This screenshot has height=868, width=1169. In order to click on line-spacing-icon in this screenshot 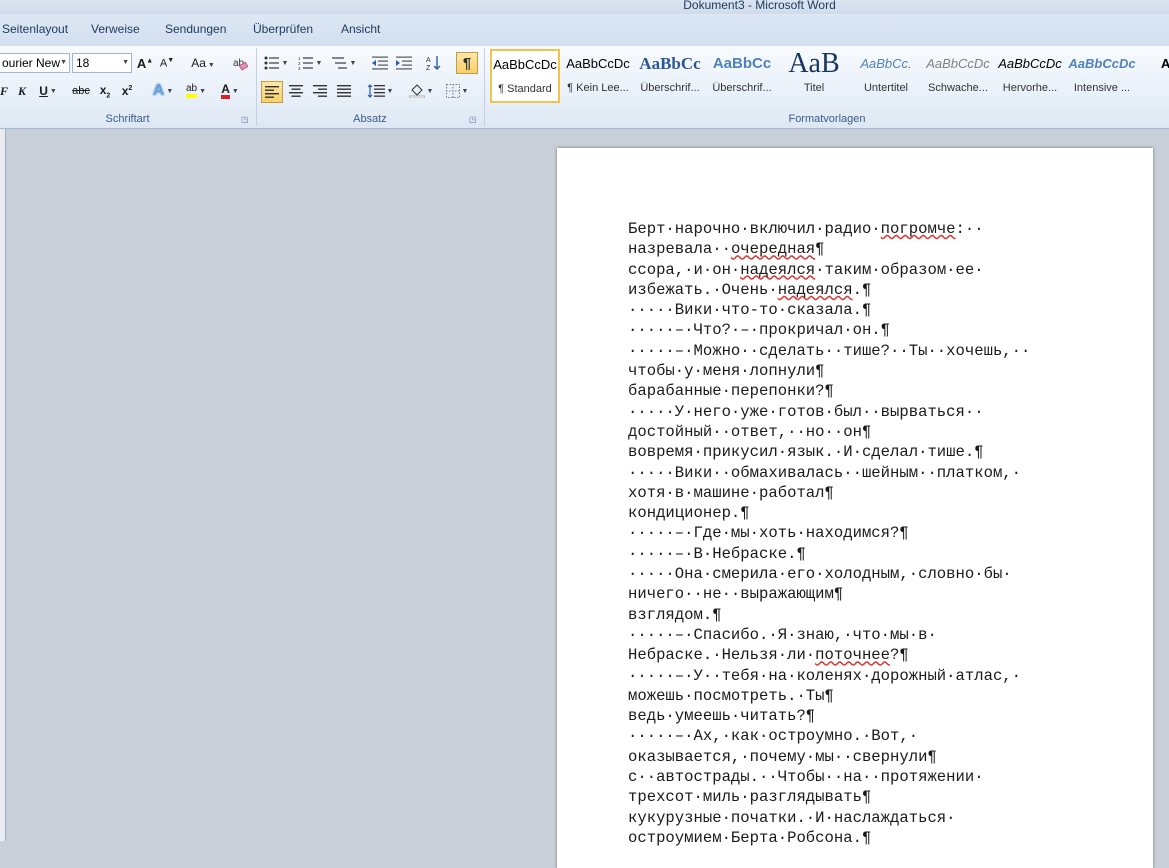, I will do `click(376, 91)`.